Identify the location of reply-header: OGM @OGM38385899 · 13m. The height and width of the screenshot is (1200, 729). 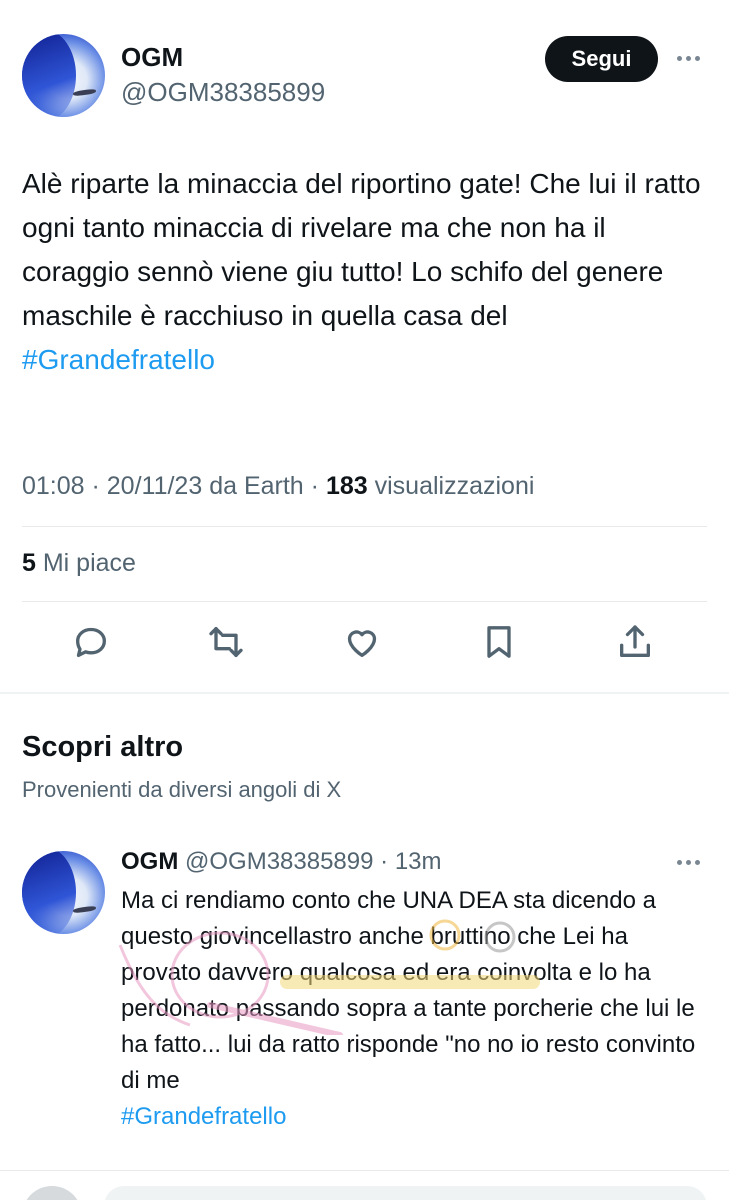
(281, 861).